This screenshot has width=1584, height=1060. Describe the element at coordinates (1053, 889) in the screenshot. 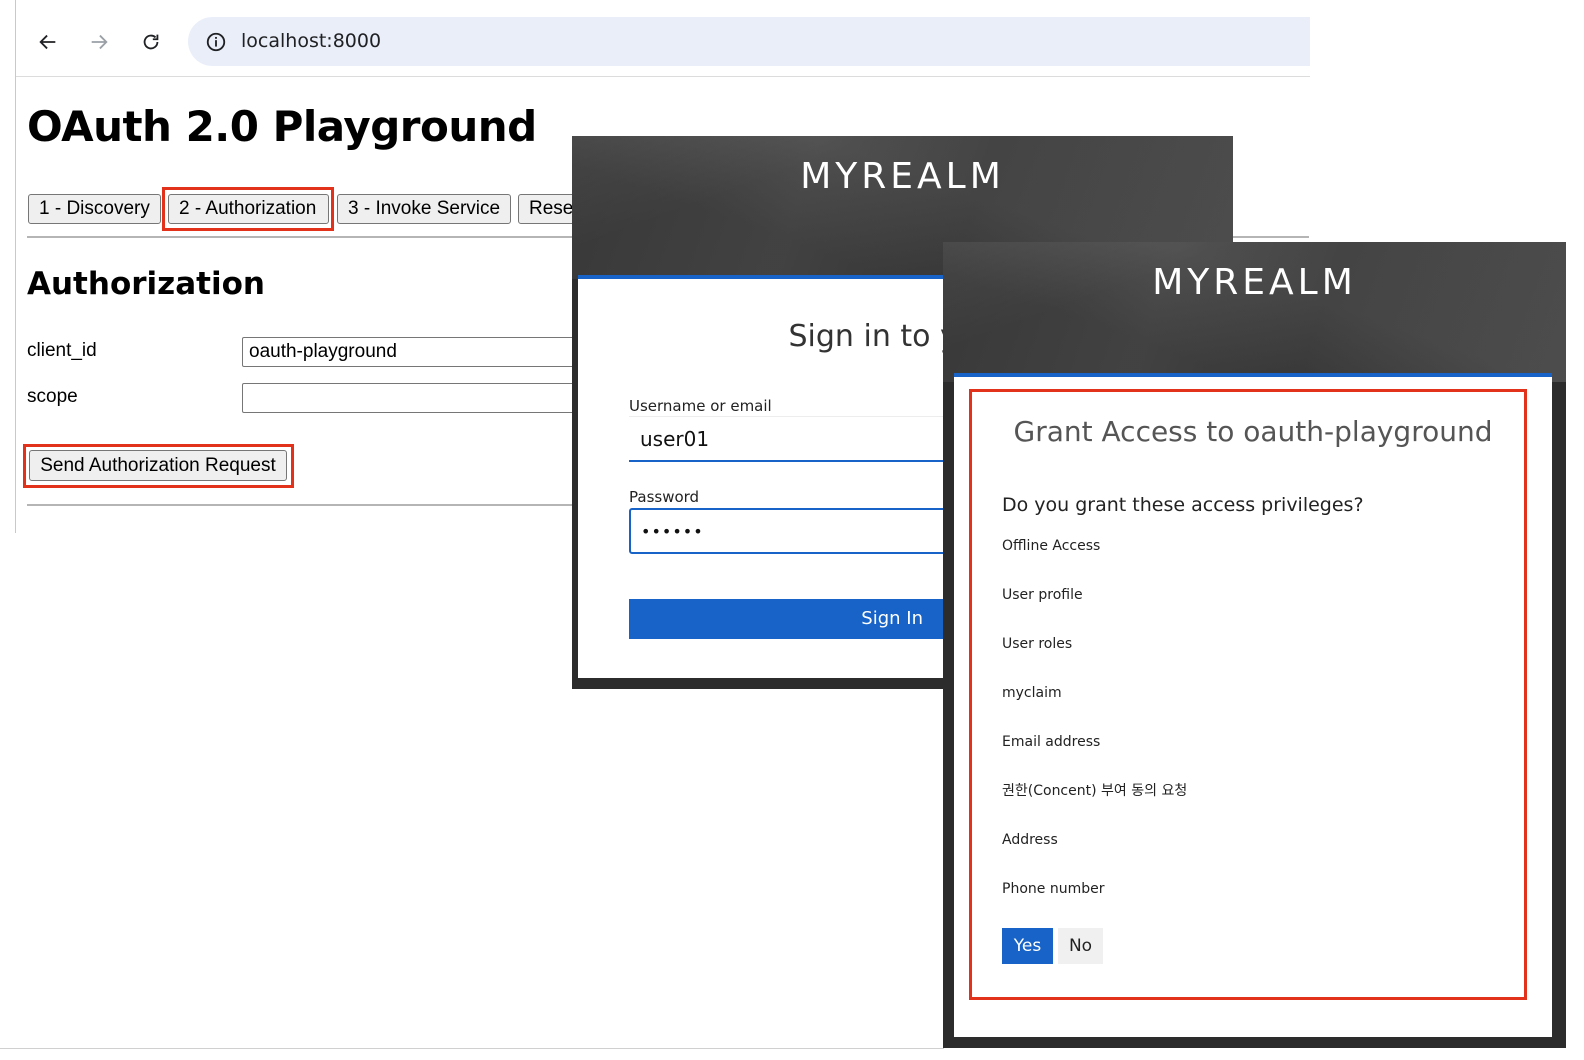

I see `privilege-item: Phone number` at that location.